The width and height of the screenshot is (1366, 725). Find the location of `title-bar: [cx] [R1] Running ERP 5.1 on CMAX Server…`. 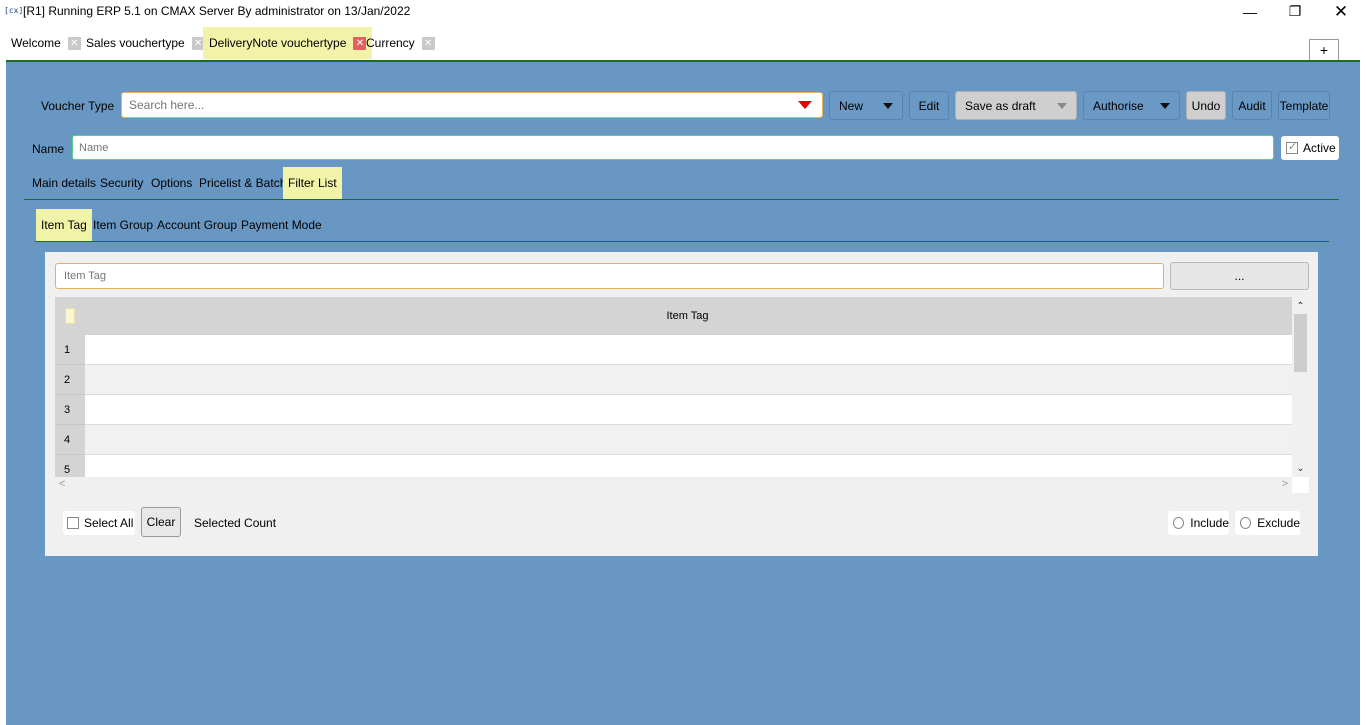

title-bar: [cx] [R1] Running ERP 5.1 on CMAX Server… is located at coordinates (683, 11).